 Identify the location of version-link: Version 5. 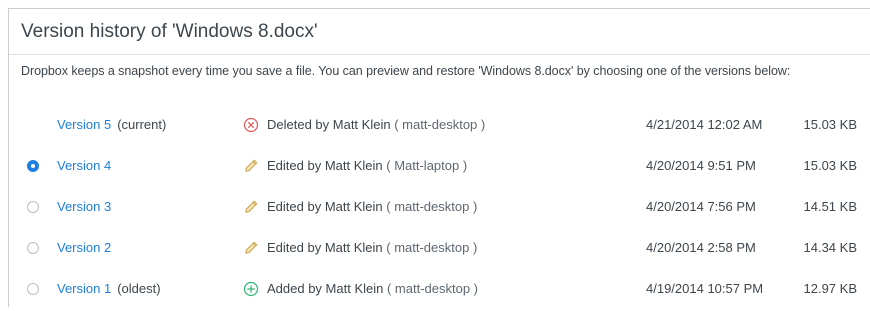
(84, 124).